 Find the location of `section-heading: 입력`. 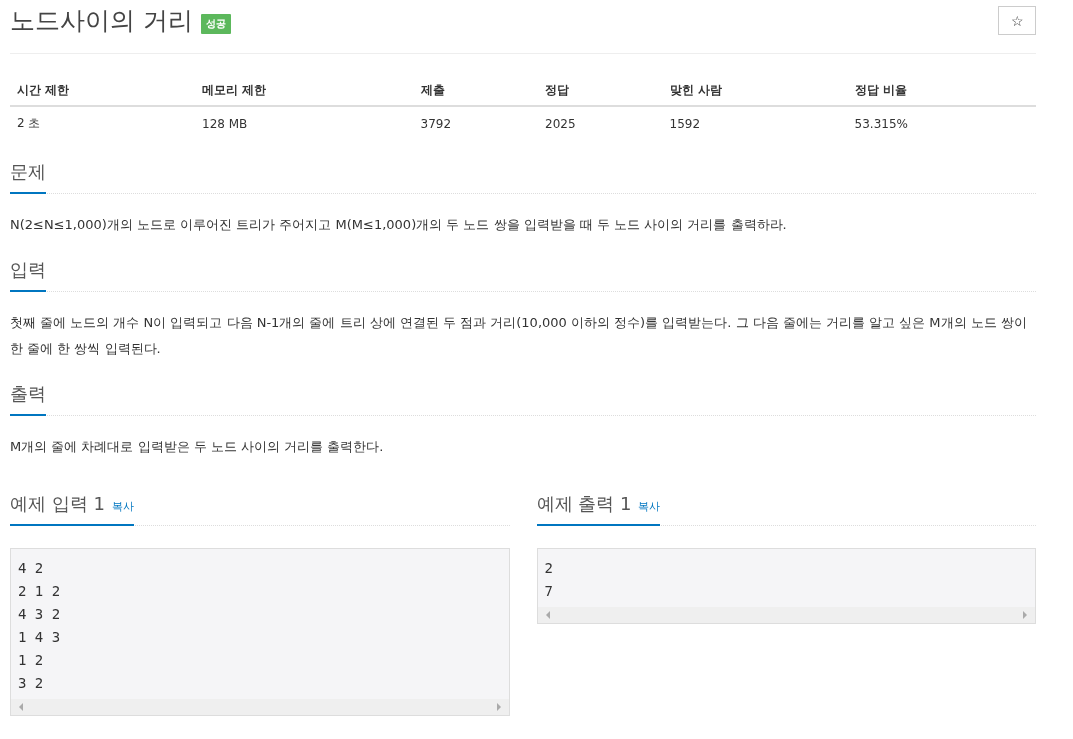

section-heading: 입력 is located at coordinates (28, 275).